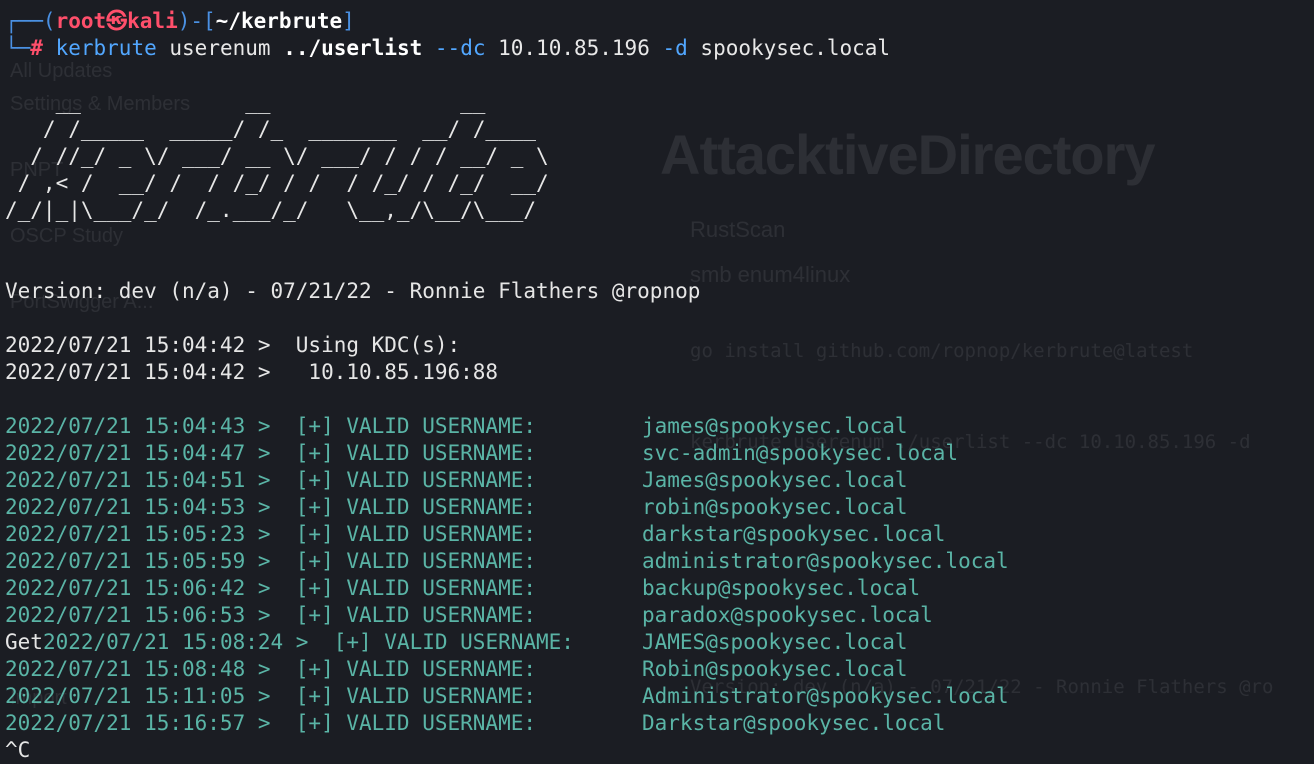 Image resolution: width=1314 pixels, height=764 pixels. Describe the element at coordinates (775, 669) in the screenshot. I see `row-username: Robin@spookysec.local` at that location.